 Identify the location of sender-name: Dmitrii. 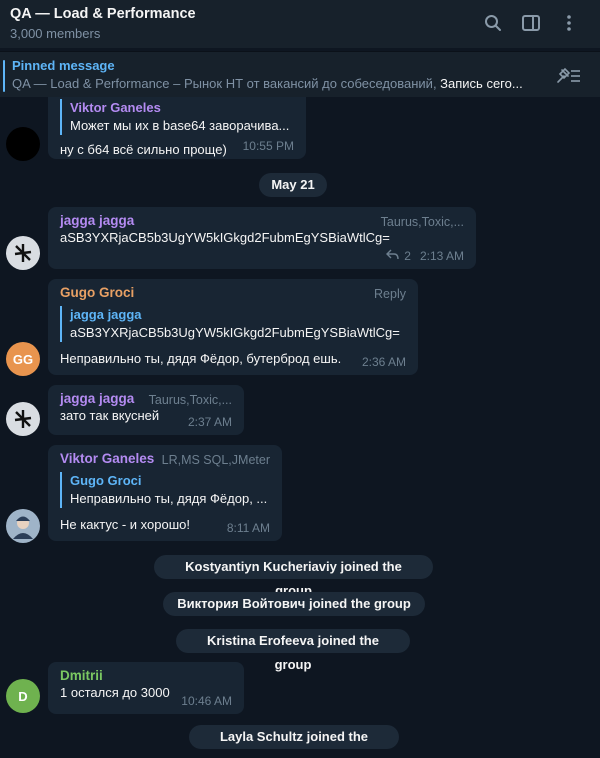
(146, 675).